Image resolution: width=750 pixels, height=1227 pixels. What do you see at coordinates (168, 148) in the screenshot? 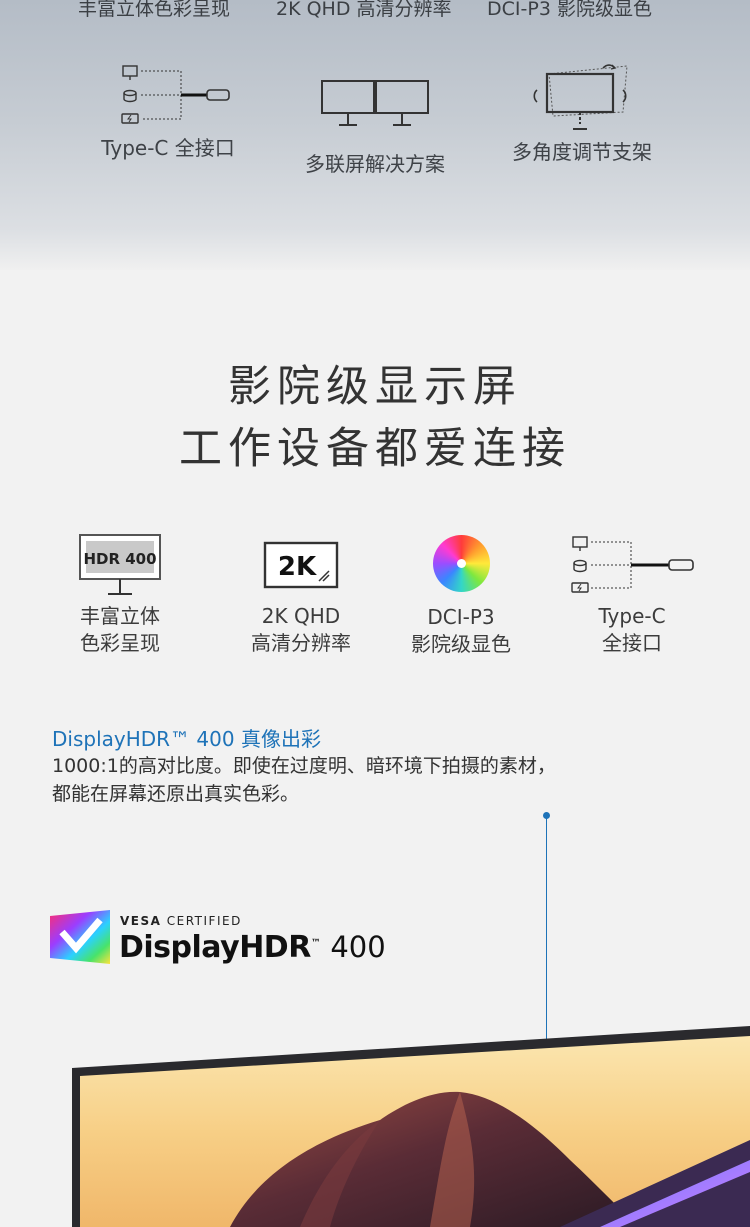
I see `feature-label: Type-C 全接口` at bounding box center [168, 148].